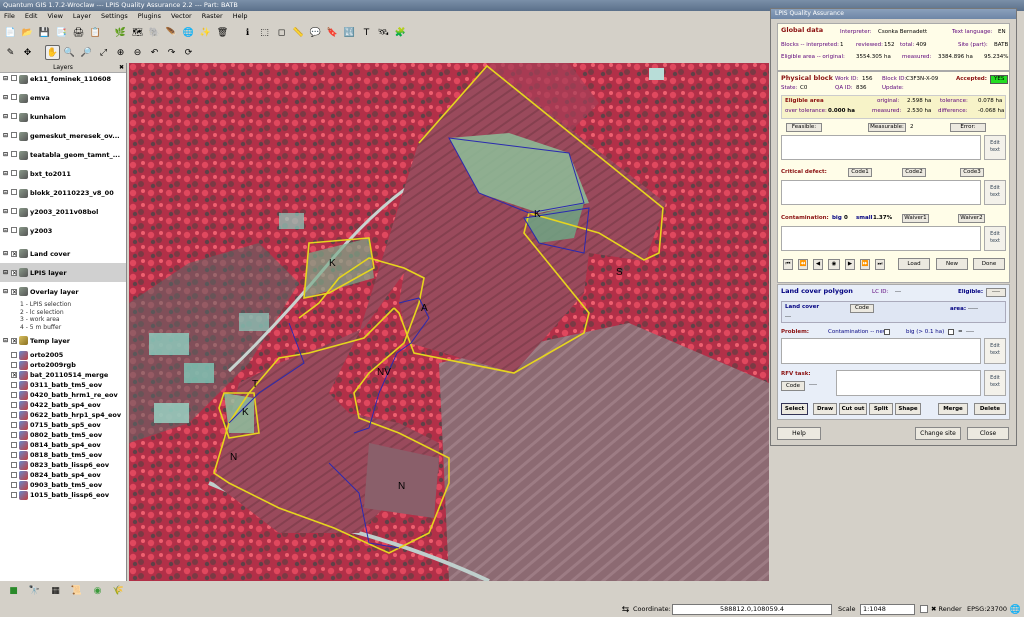 Image resolution: width=1024 pixels, height=617 pixels. I want to click on layer-item: 0814_batb_sp4_eov, so click(63, 445).